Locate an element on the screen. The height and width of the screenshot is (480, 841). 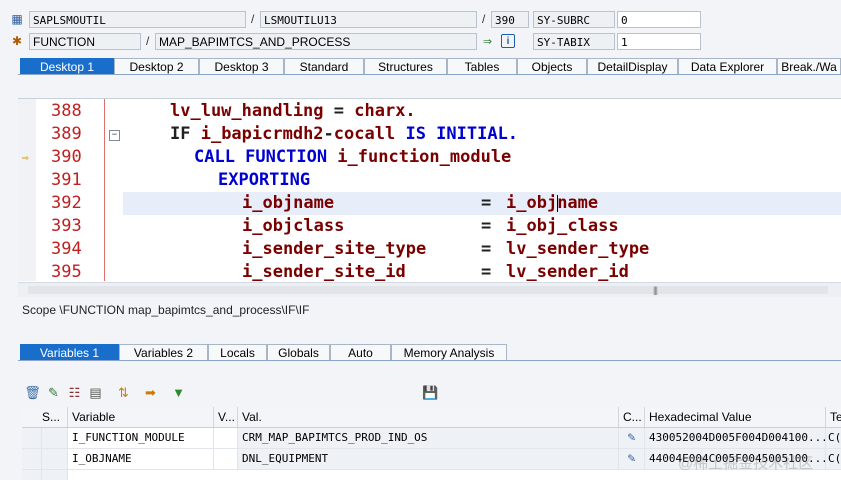
line-number: 393 is located at coordinates (66, 226).